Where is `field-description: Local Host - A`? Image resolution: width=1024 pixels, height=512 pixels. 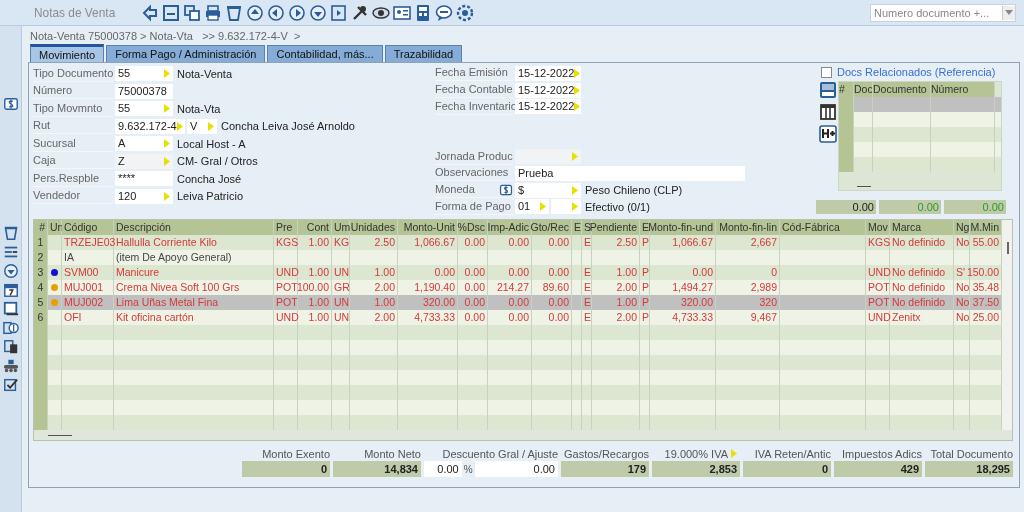 field-description: Local Host - A is located at coordinates (211, 143).